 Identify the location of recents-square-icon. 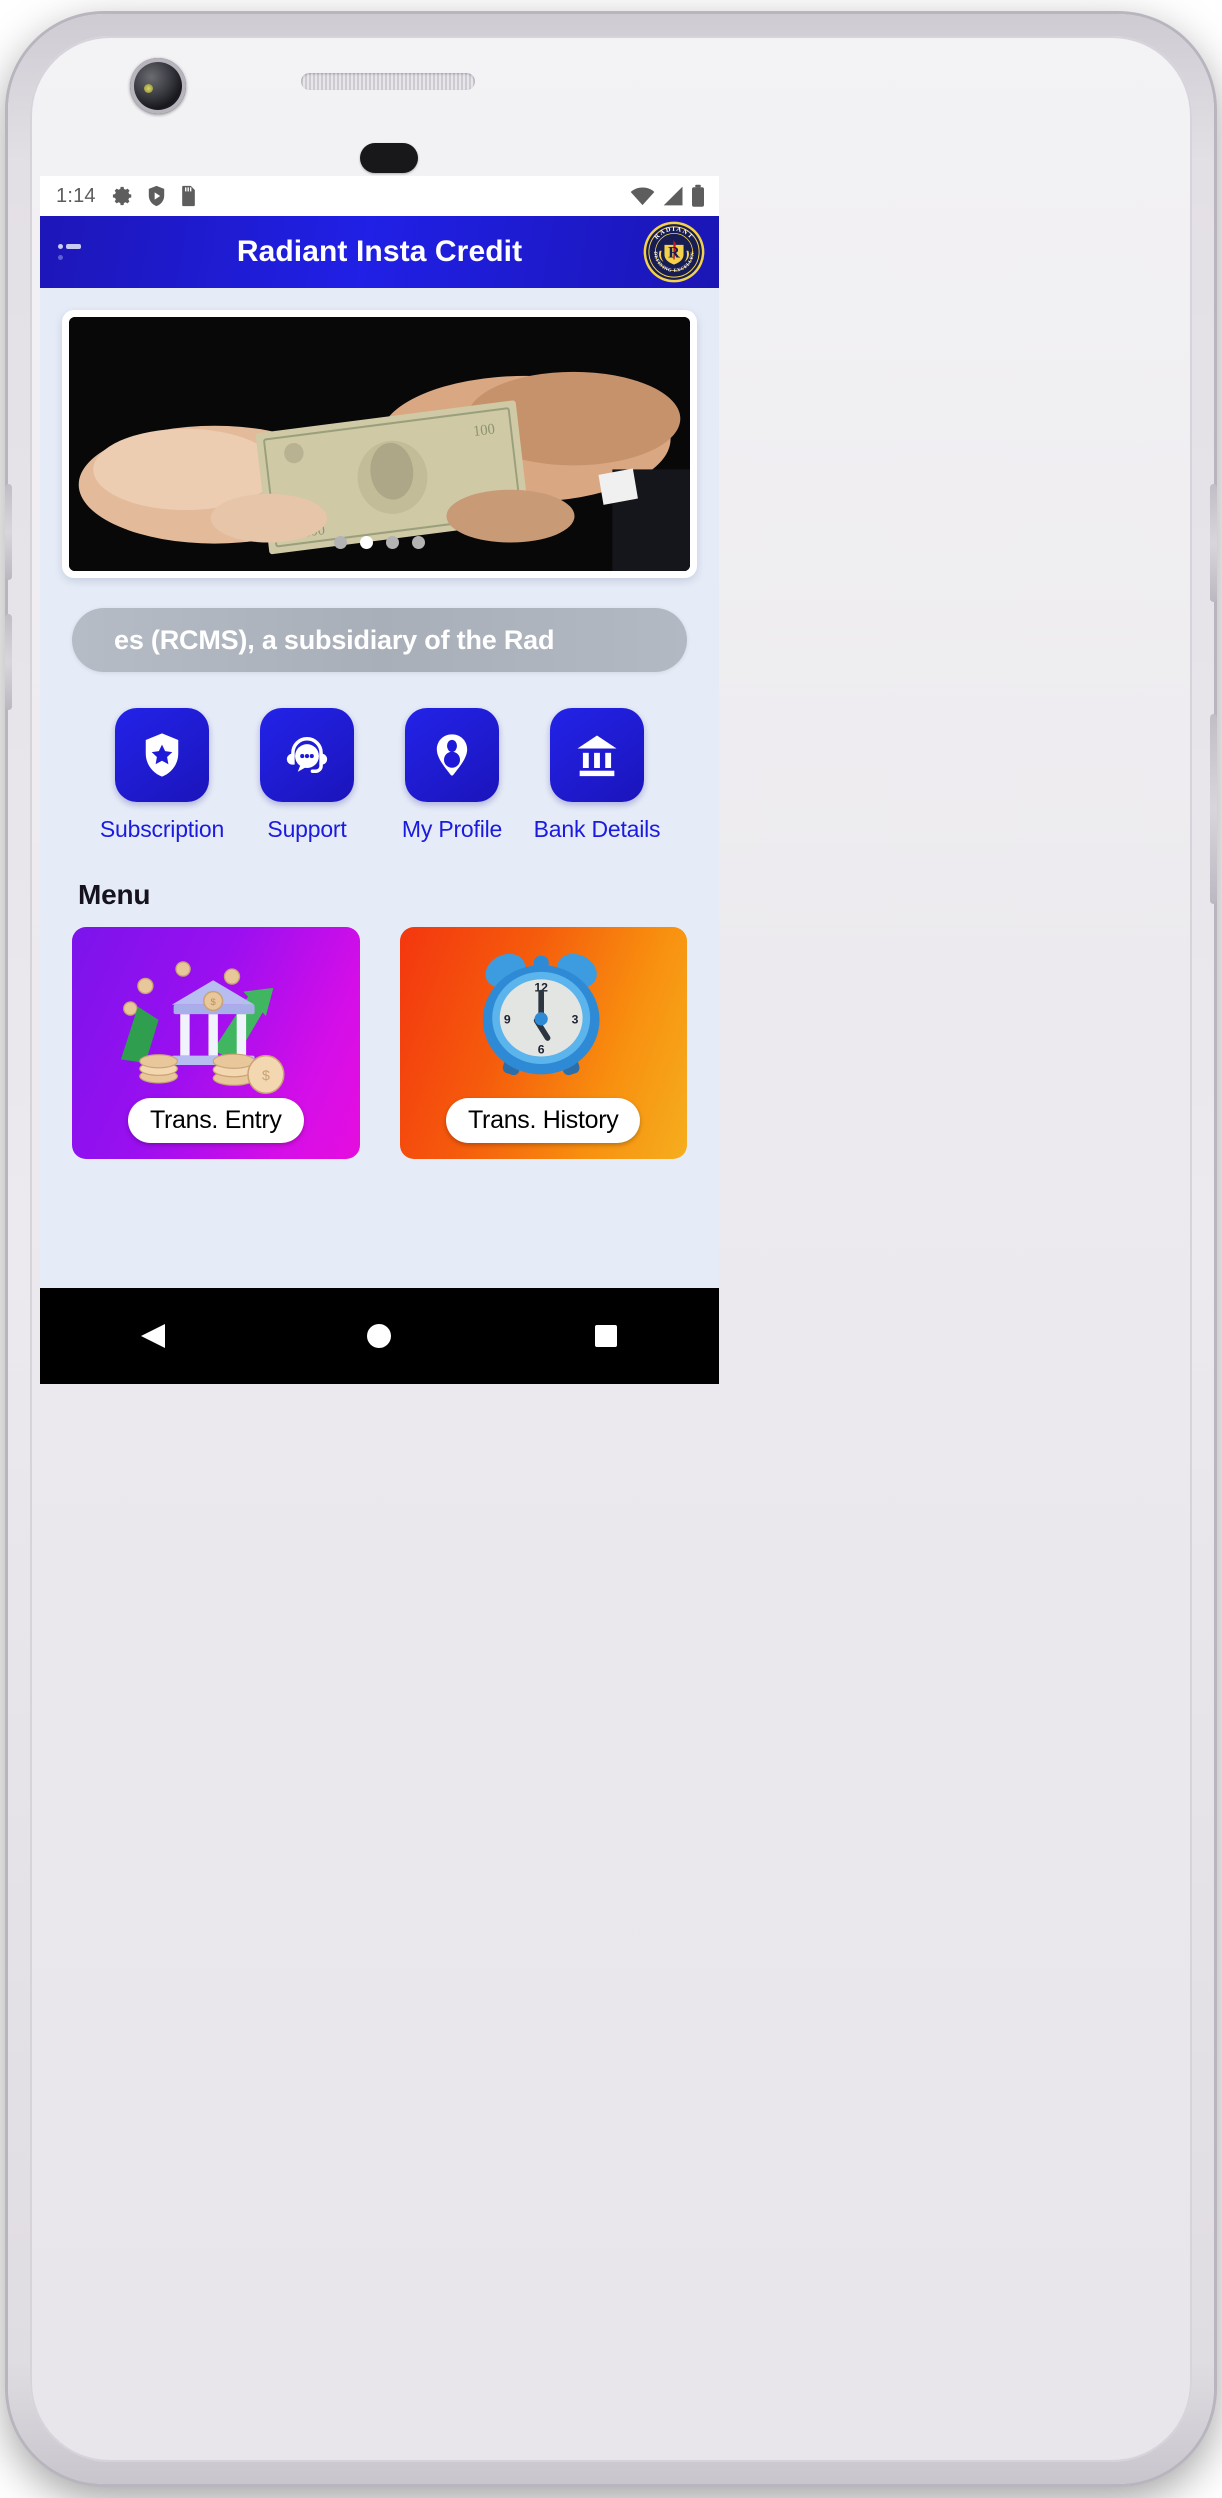
(605, 1336).